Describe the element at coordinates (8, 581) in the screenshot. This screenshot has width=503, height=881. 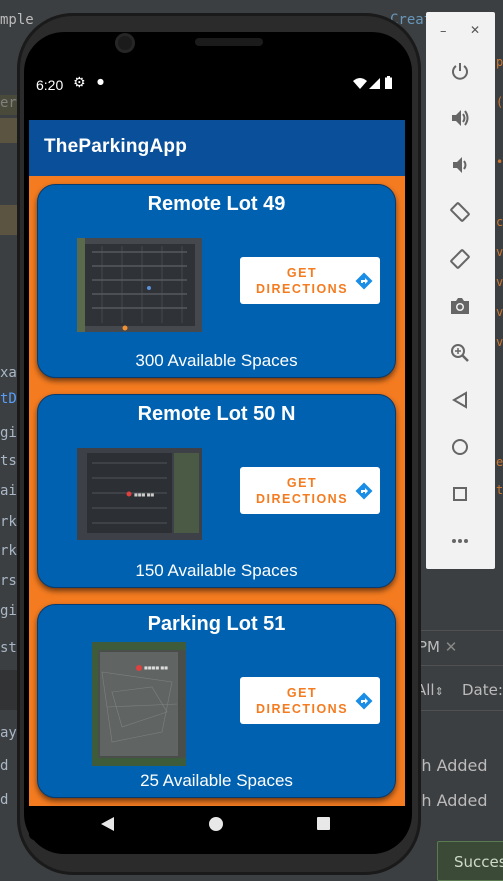
I see `ide-fragment: rs` at that location.